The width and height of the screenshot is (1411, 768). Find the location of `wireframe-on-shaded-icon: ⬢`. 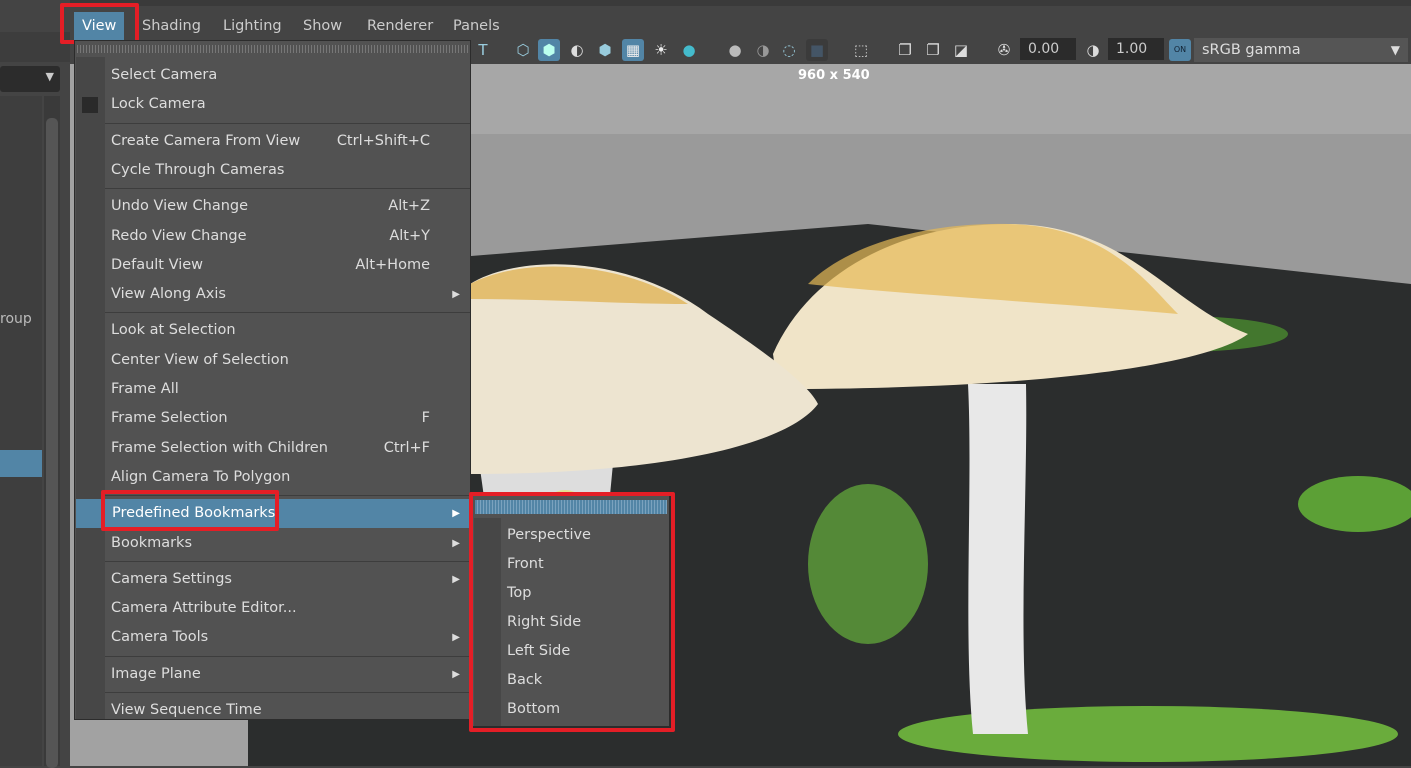

wireframe-on-shaded-icon: ⬢ is located at coordinates (605, 50).